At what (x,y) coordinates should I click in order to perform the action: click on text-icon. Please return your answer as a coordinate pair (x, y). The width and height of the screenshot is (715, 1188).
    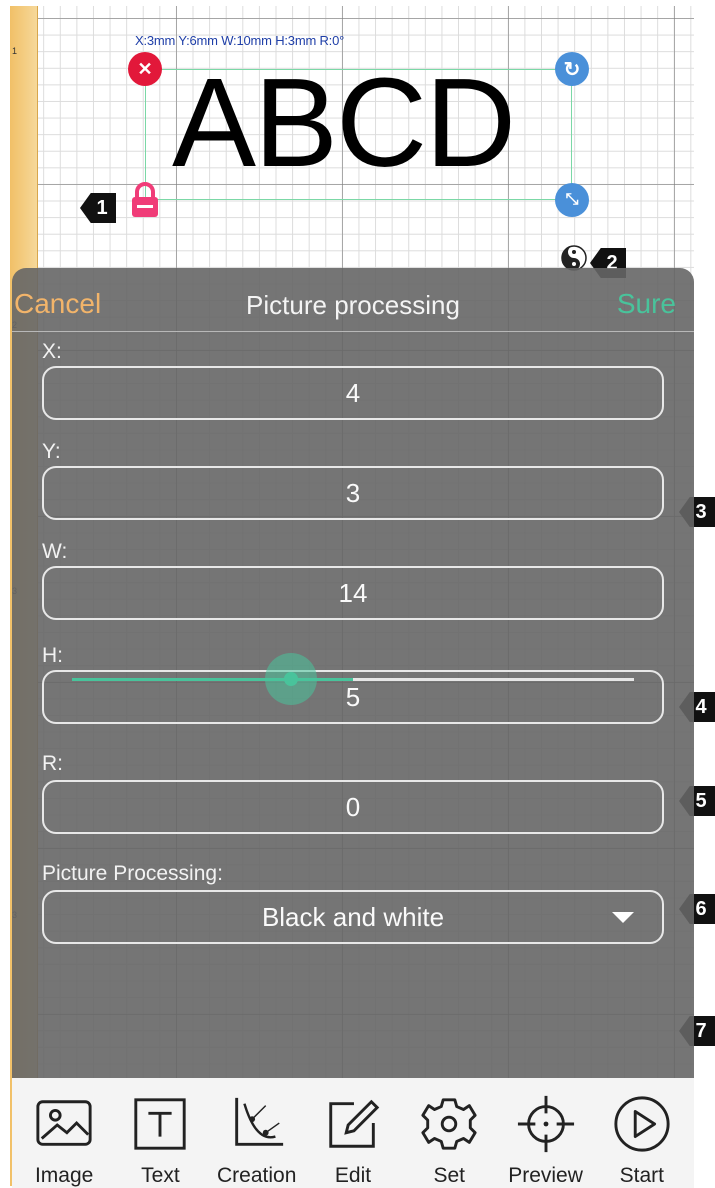
    Looking at the image, I should click on (160, 1124).